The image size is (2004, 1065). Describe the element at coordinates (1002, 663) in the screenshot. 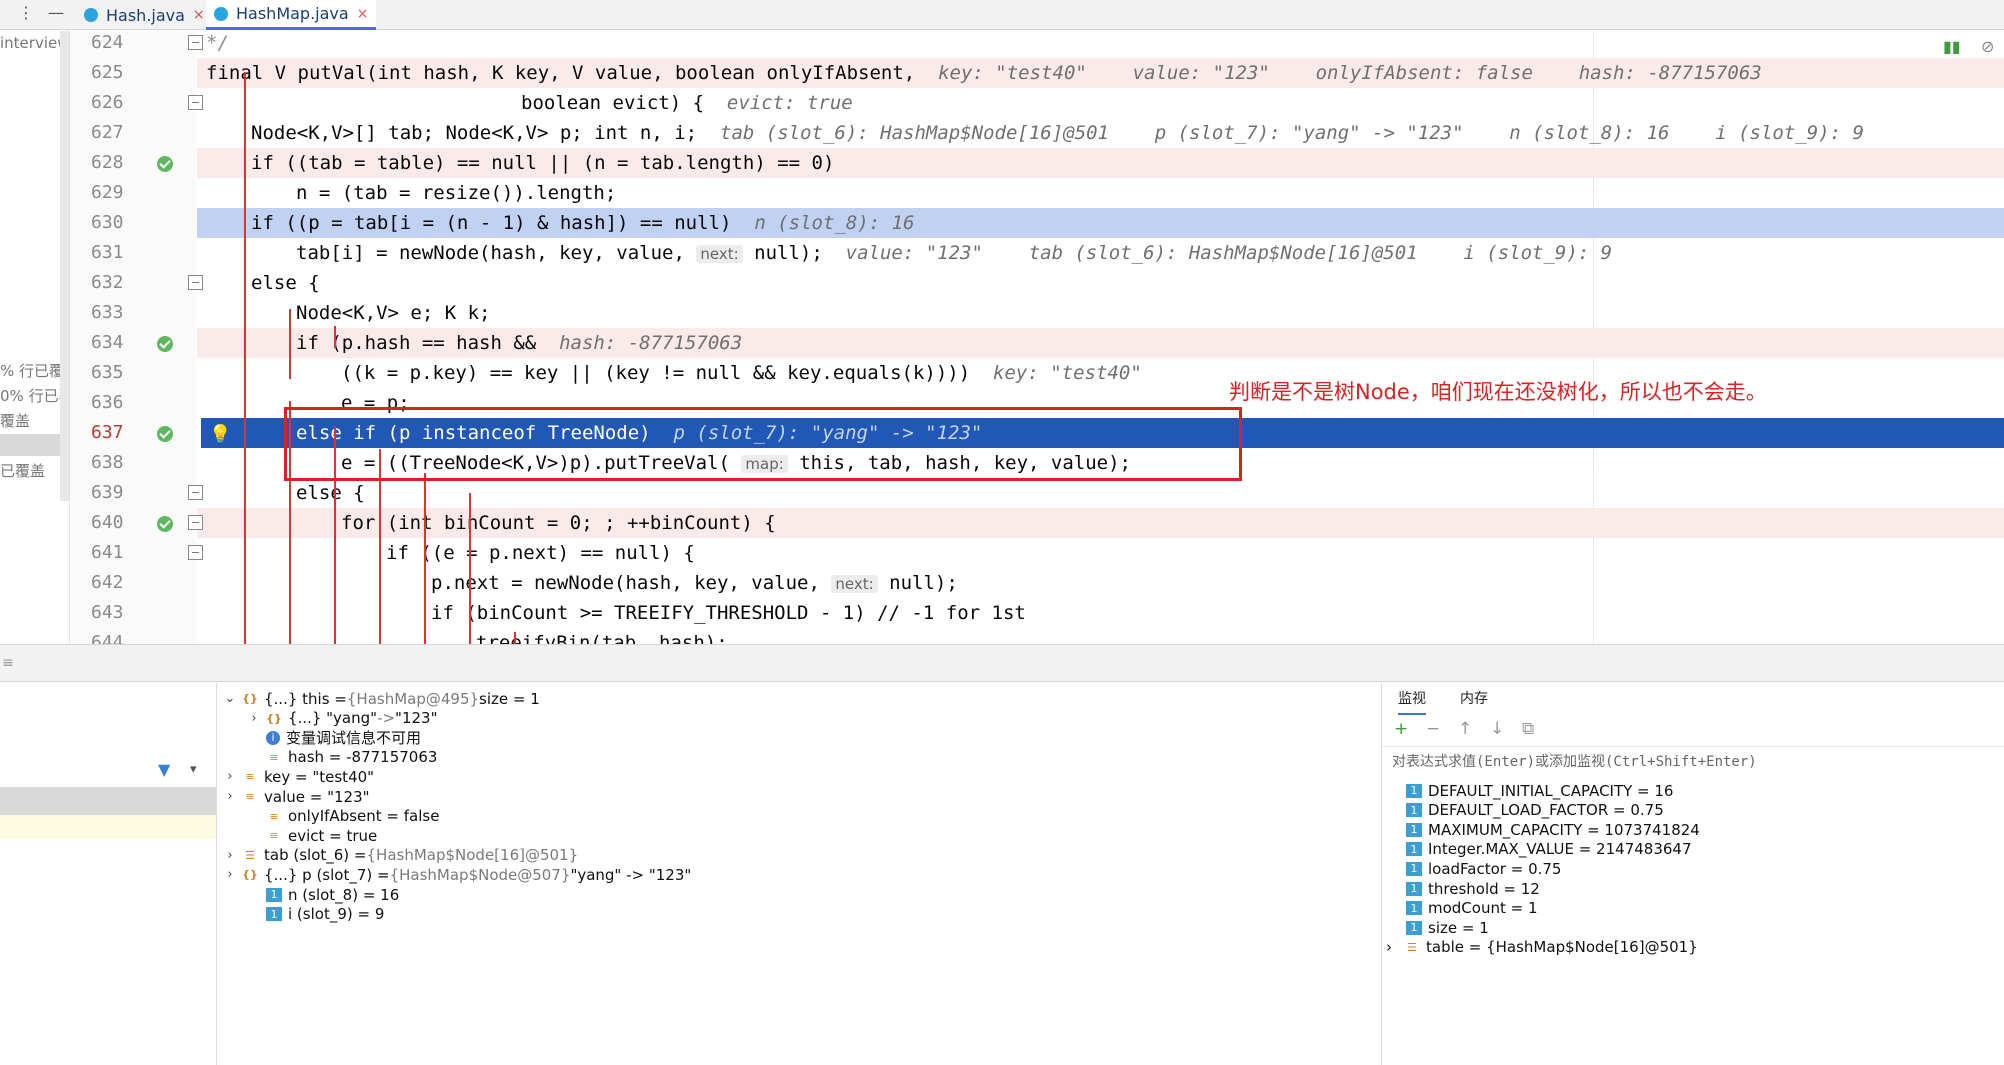

I see `panel-splitter: ≡` at that location.